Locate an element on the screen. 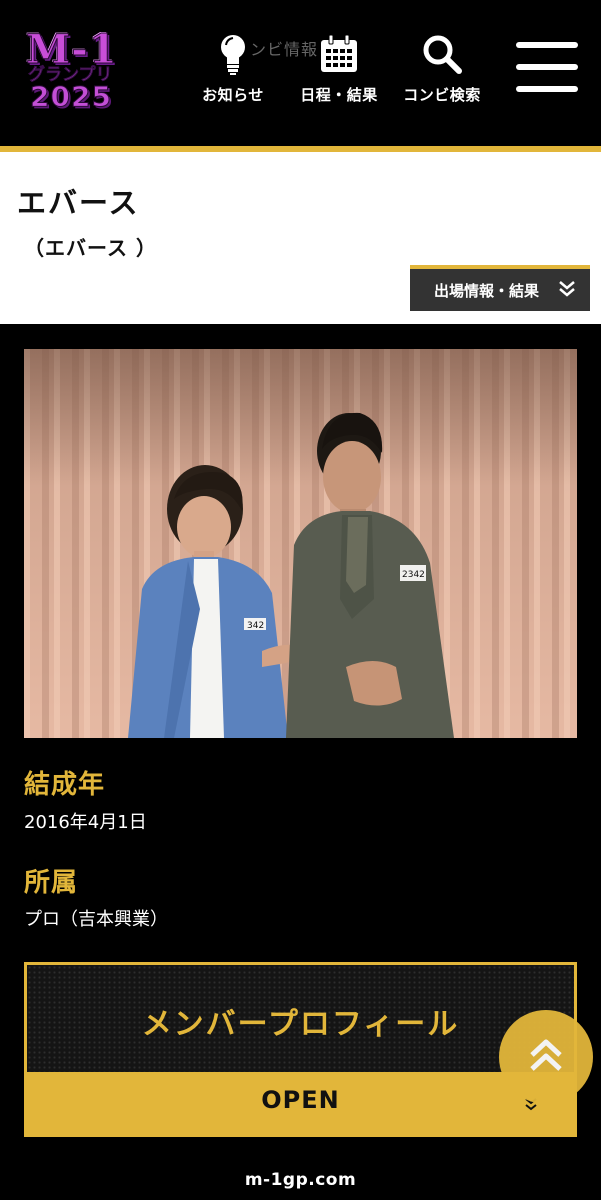  affiliation-value: プロ（吉本興業） is located at coordinates (96, 919).